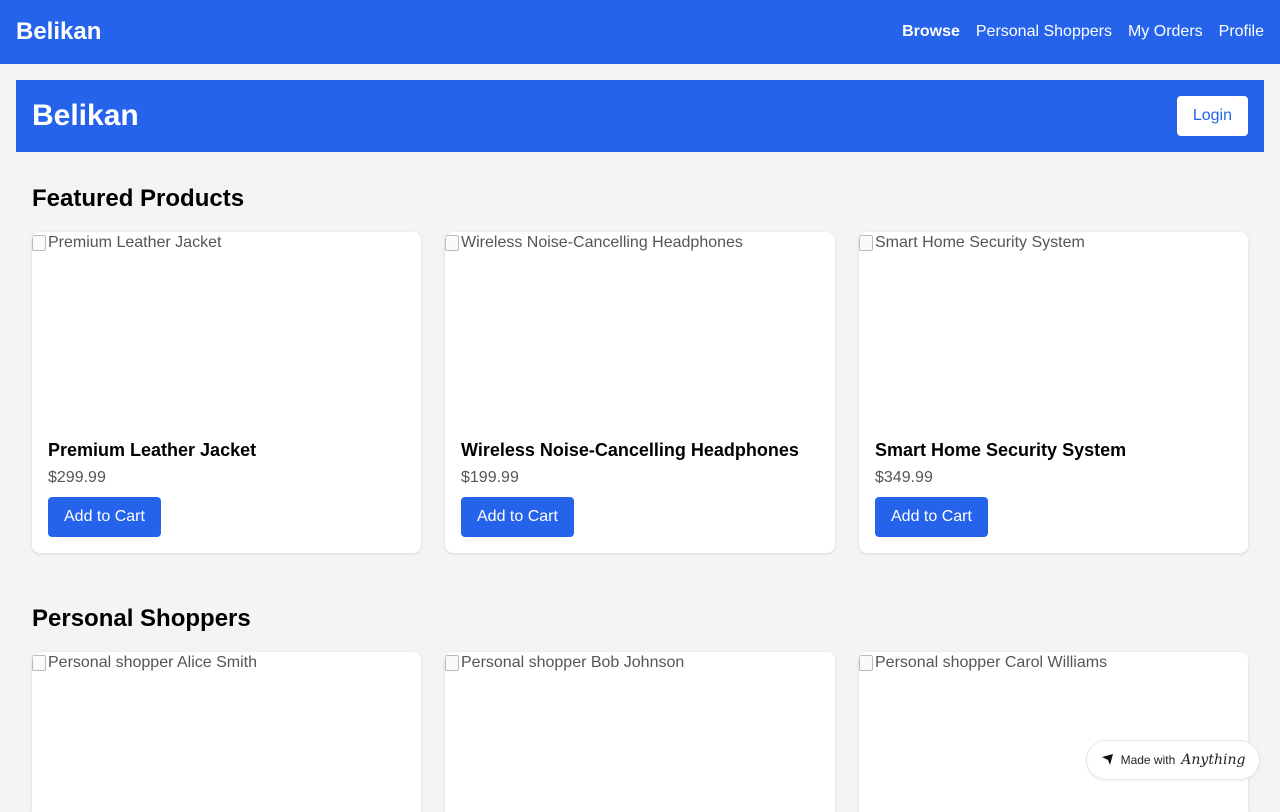  Describe the element at coordinates (980, 242) in the screenshot. I see `product-image-alt: Smart Home Security System` at that location.